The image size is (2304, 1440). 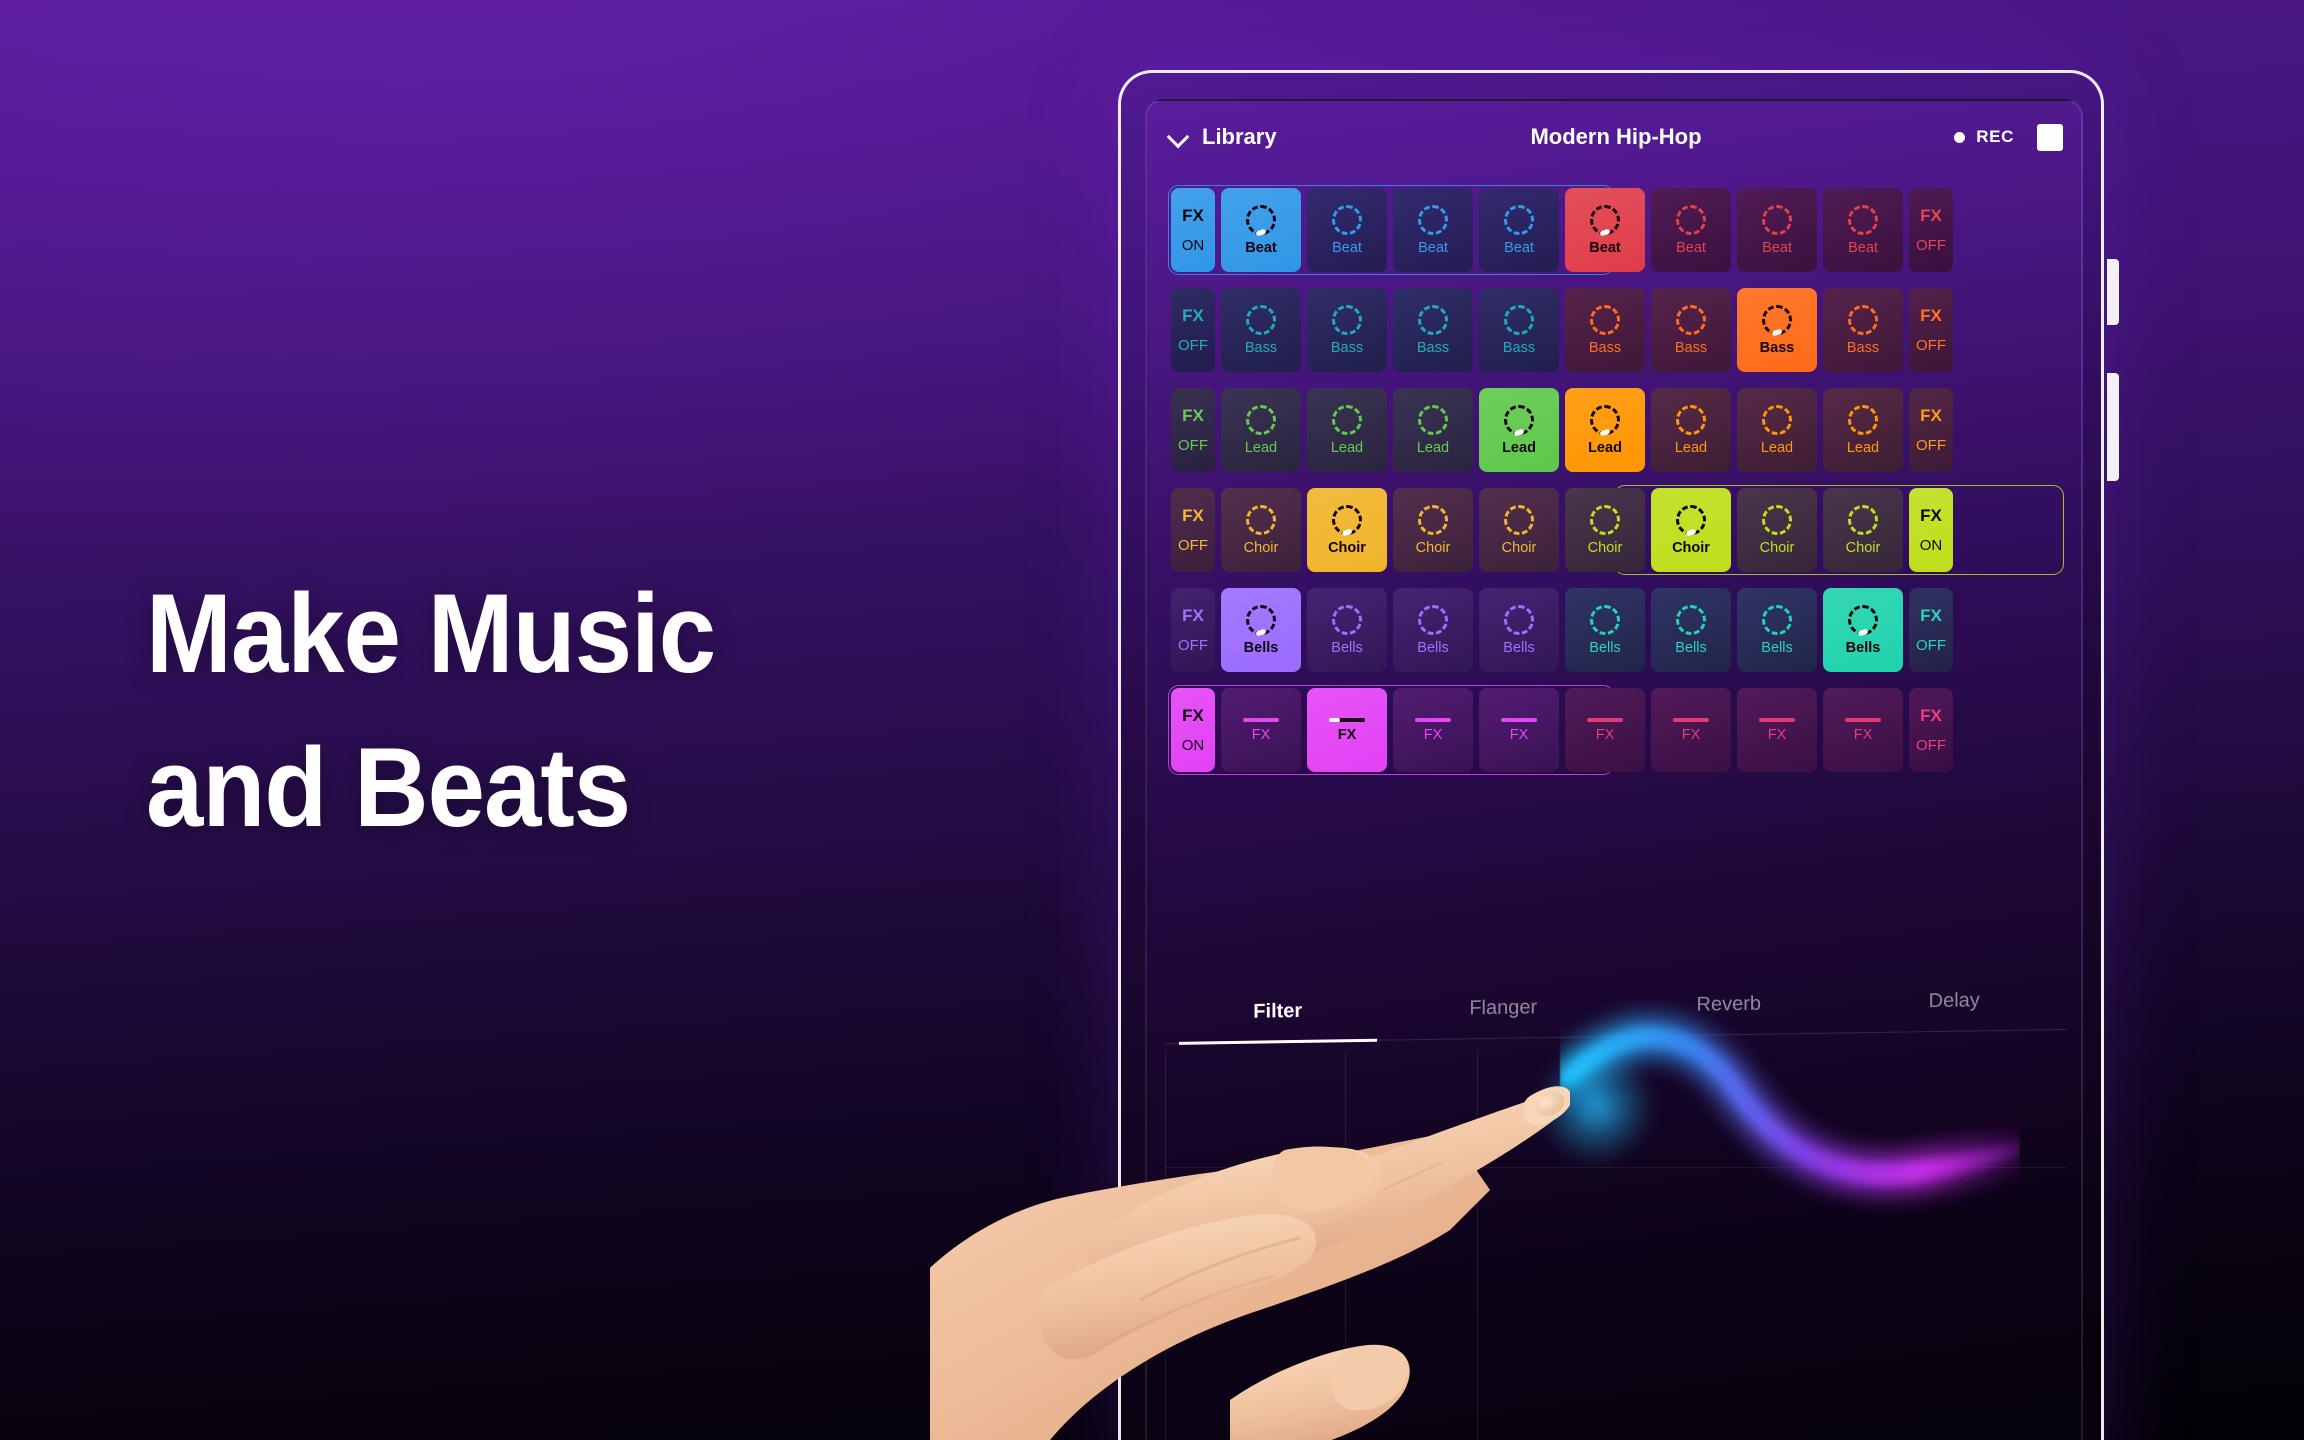 What do you see at coordinates (1931, 345) in the screenshot?
I see `fx-state: OFF` at bounding box center [1931, 345].